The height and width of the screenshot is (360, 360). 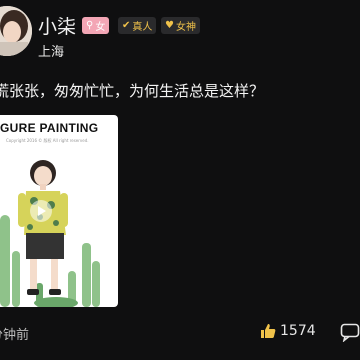 I want to click on play-icon, so click(x=42, y=211).